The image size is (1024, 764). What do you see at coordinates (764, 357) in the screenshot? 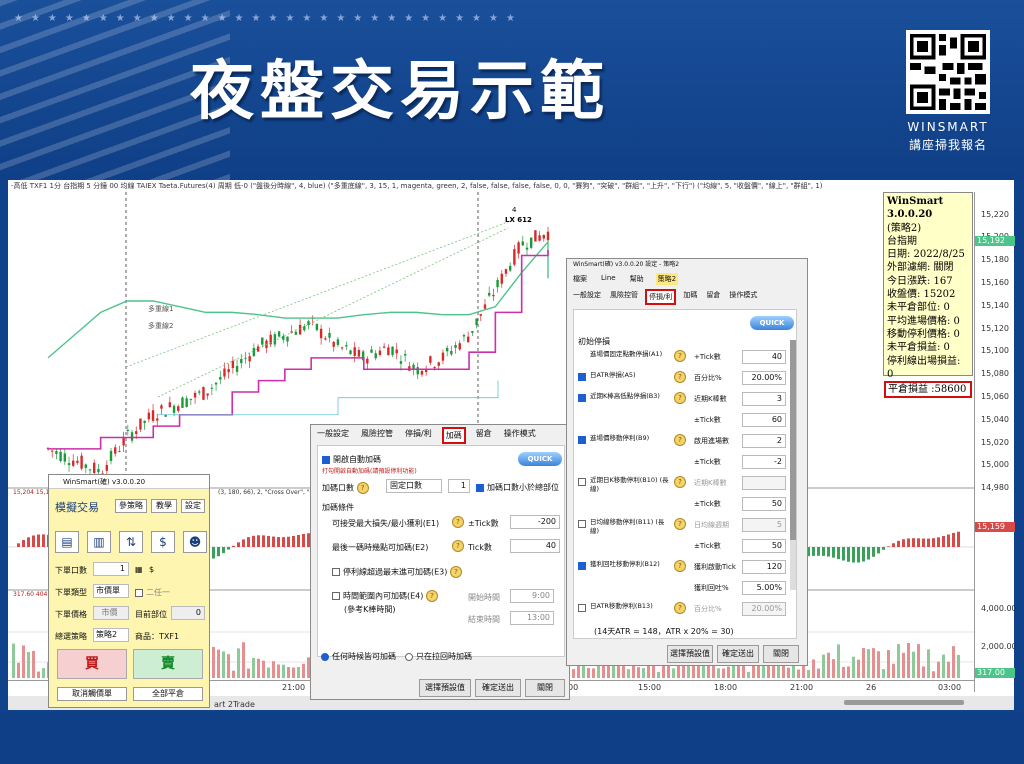
I see `stop-row-input: 40` at bounding box center [764, 357].